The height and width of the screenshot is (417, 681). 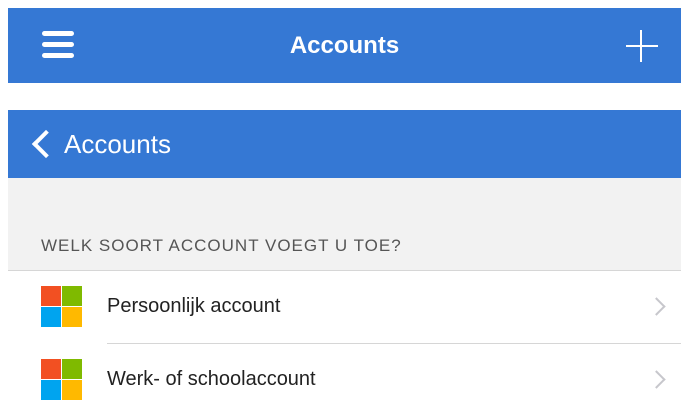 I want to click on list-item-label: Persoonlijk account, so click(x=194, y=306).